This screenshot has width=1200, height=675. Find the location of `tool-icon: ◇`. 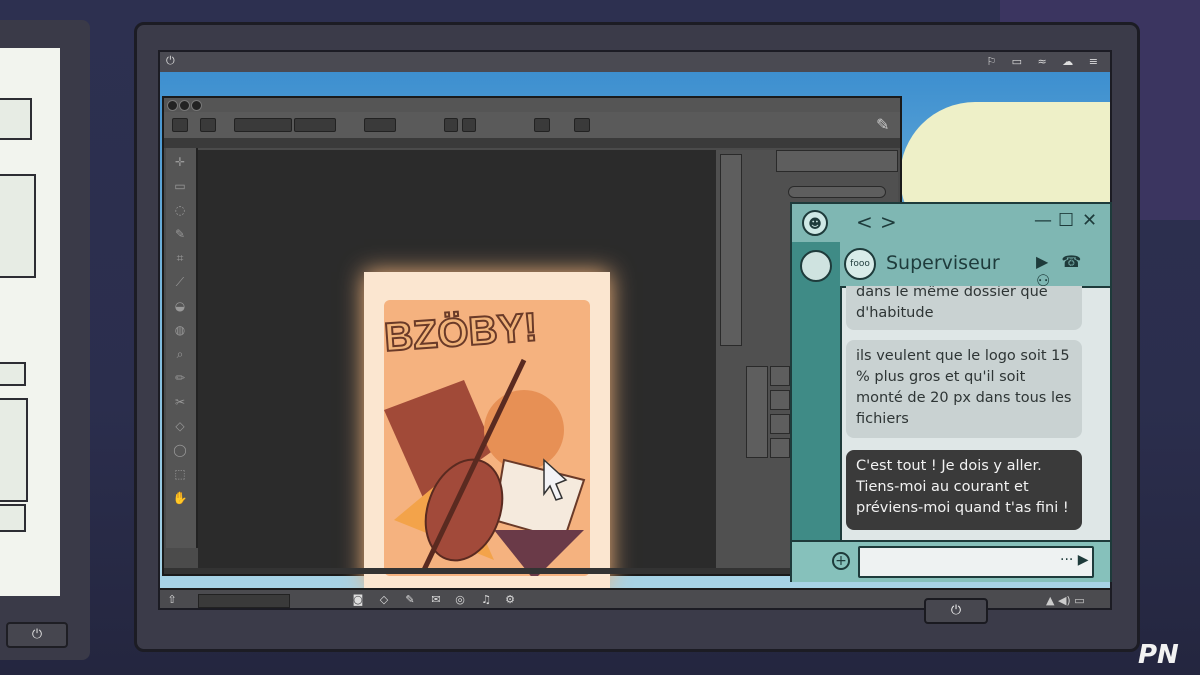

tool-icon: ◇ is located at coordinates (180, 426).